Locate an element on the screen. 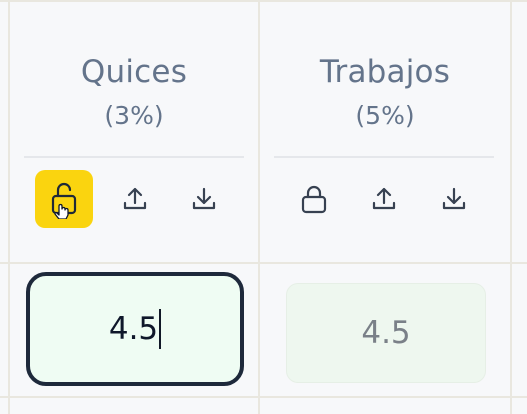 Image resolution: width=527 pixels, height=414 pixels. column-weight: (5%) is located at coordinates (385, 115).